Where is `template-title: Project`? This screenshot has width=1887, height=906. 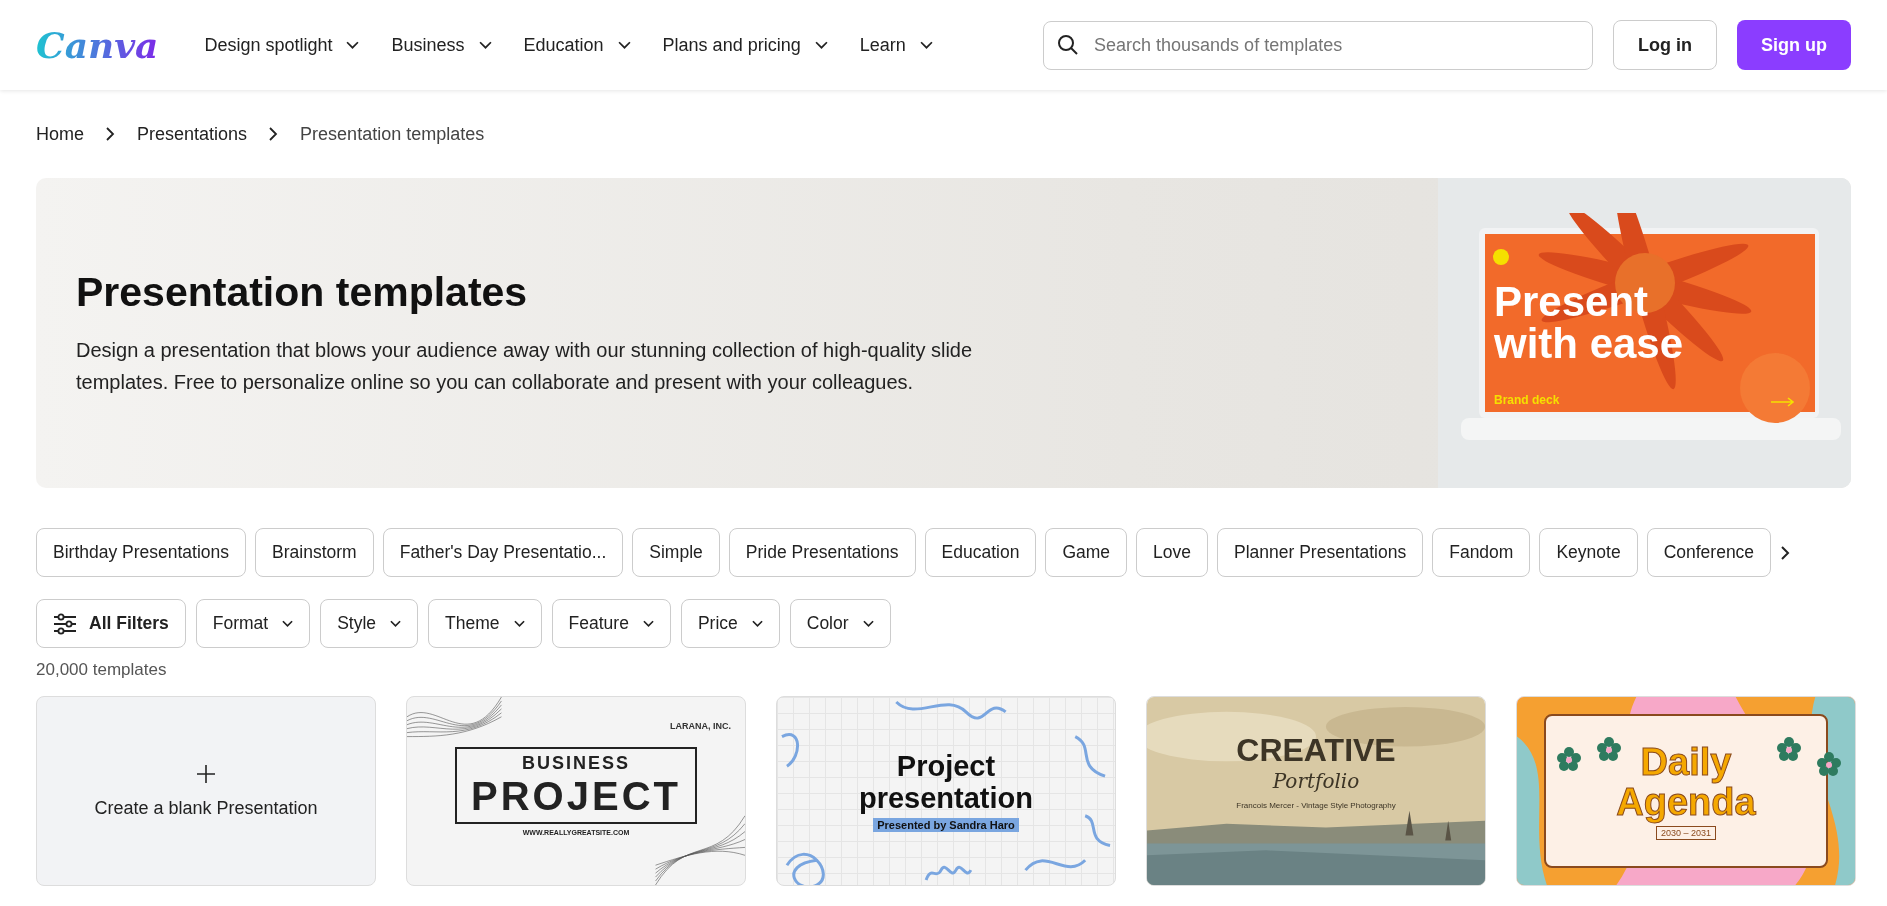
template-title: Project is located at coordinates (946, 766).